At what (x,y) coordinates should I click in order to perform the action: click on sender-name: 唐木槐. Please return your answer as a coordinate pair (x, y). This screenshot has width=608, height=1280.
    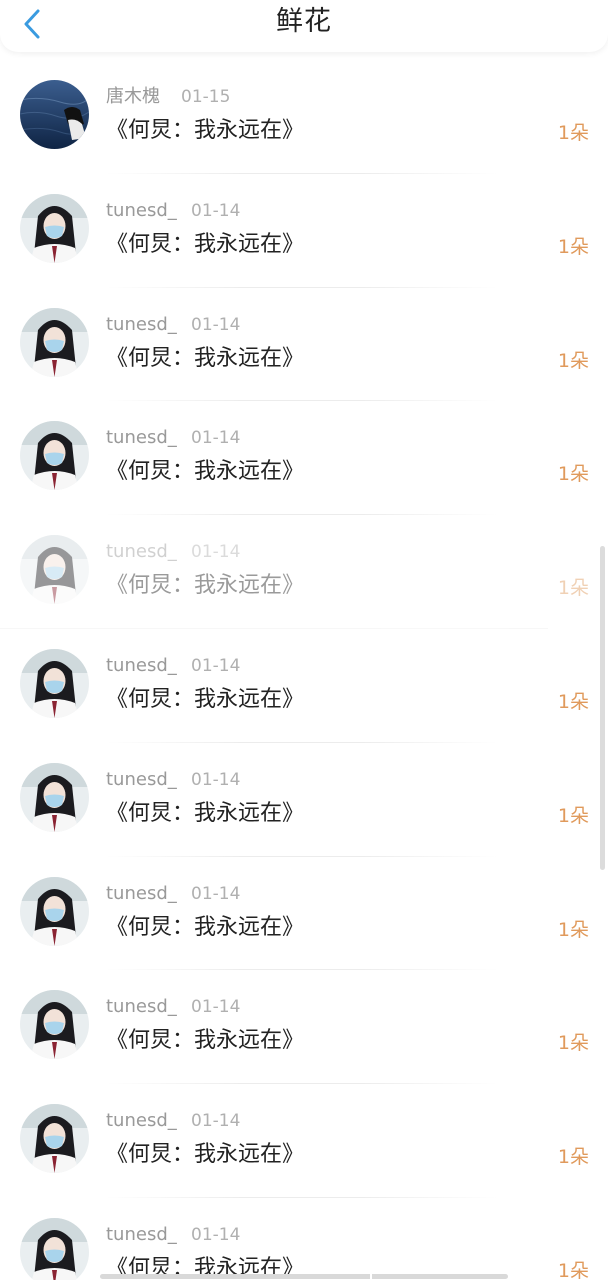
    Looking at the image, I should click on (133, 96).